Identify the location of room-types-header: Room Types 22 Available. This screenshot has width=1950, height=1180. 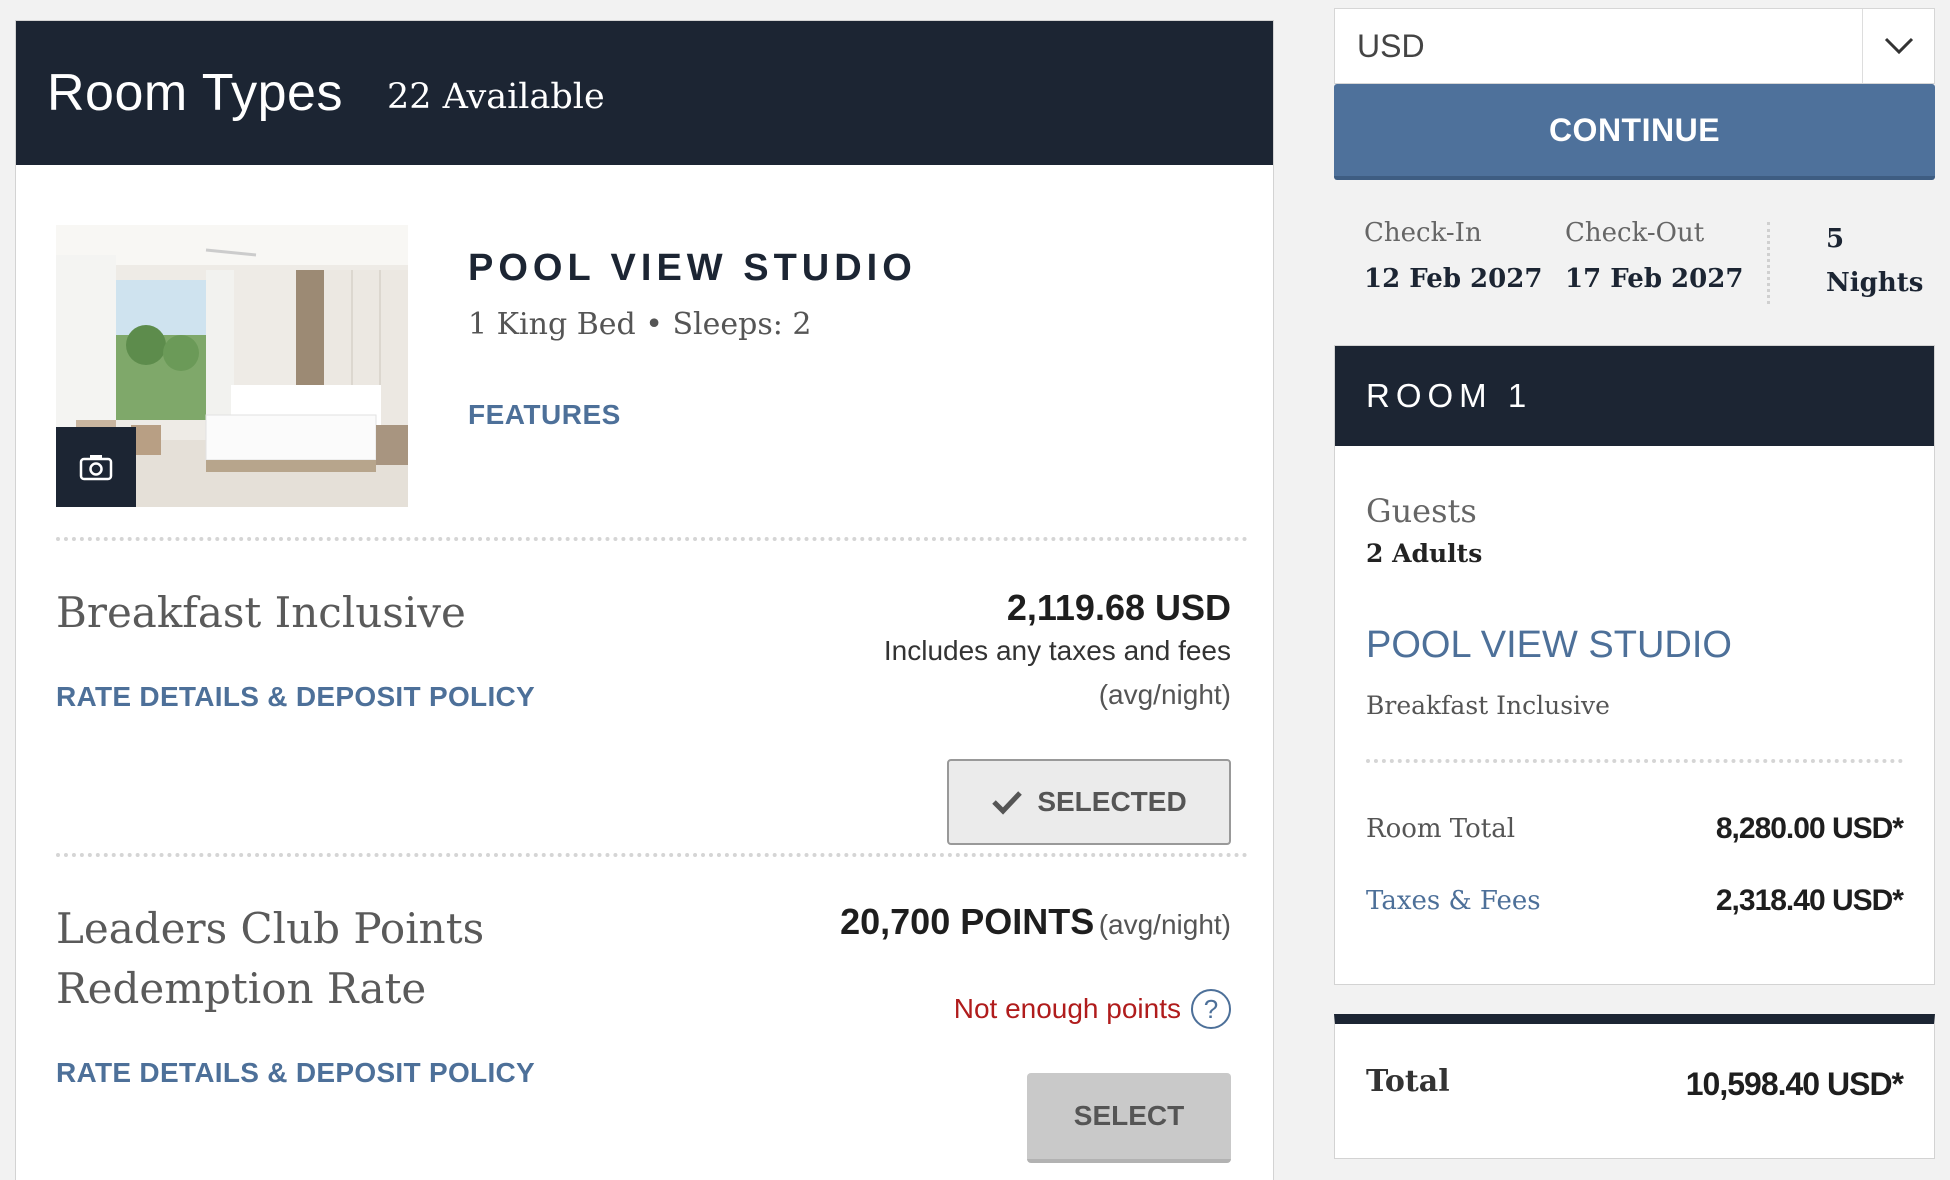
(644, 93).